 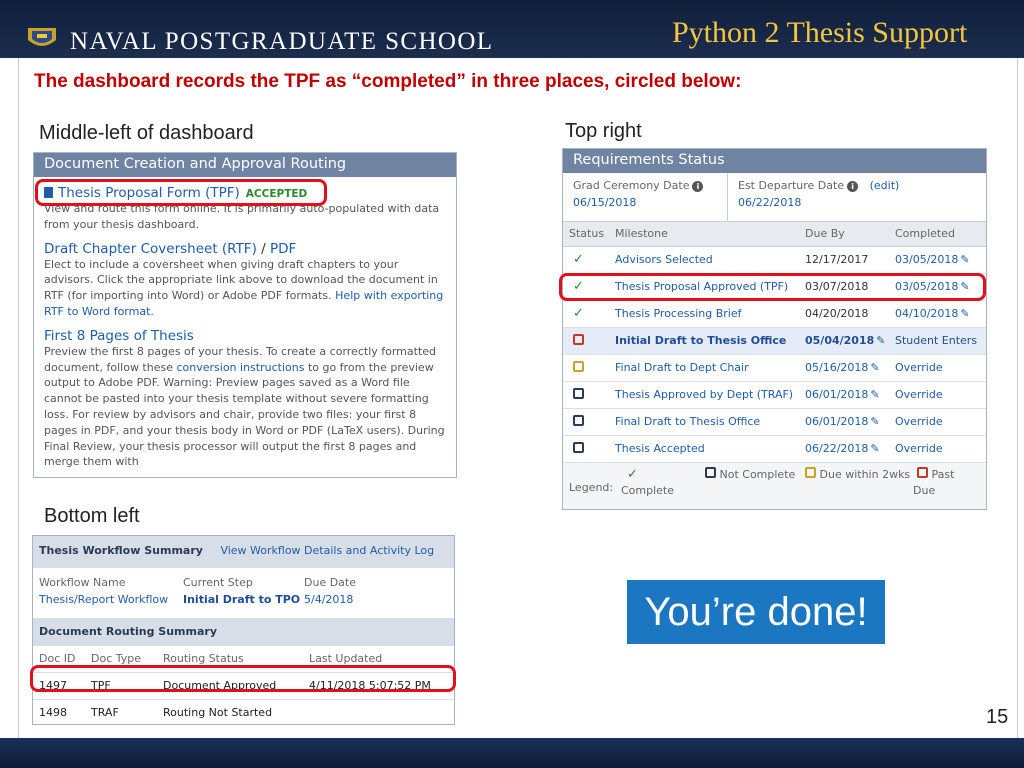 I want to click on tpf-milestone-highlight-circle, so click(x=772, y=287).